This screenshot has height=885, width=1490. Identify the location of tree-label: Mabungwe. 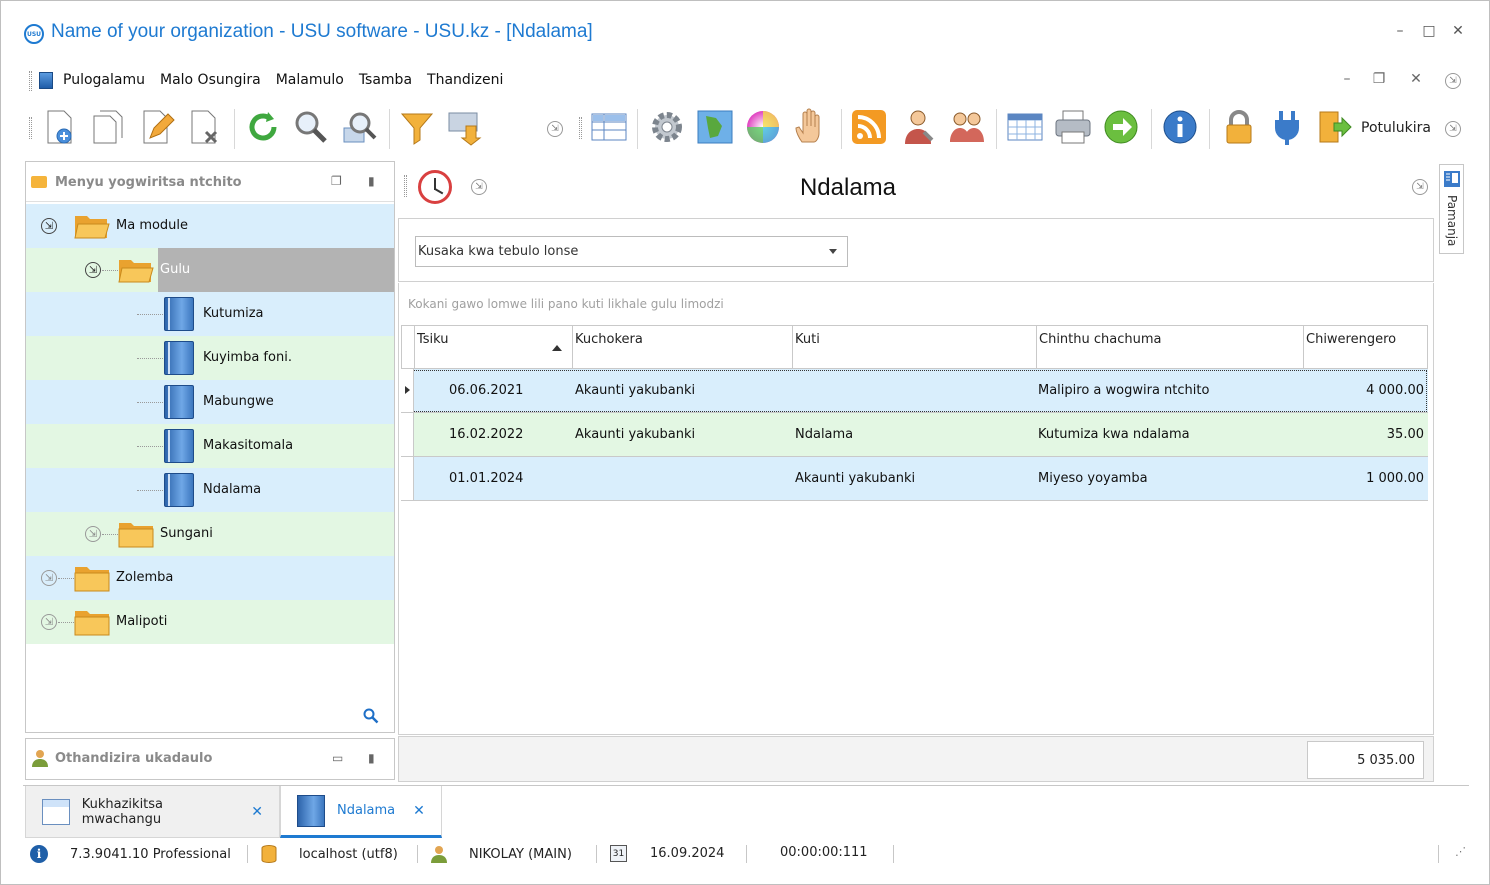
(238, 401).